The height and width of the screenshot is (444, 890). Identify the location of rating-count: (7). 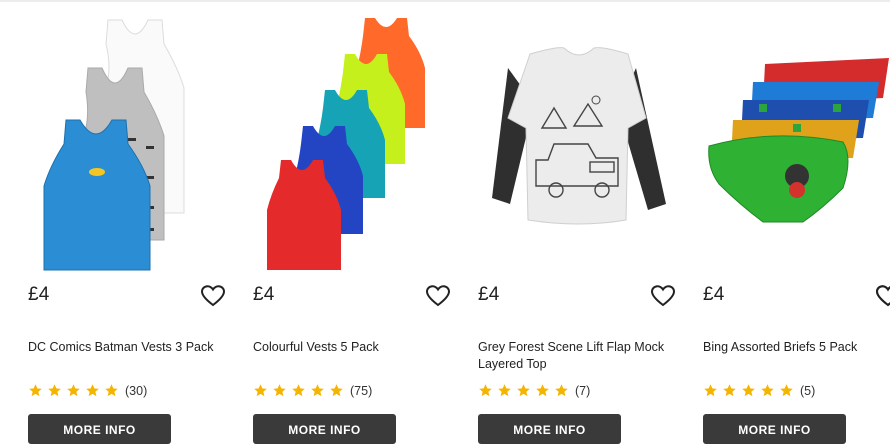
(583, 390).